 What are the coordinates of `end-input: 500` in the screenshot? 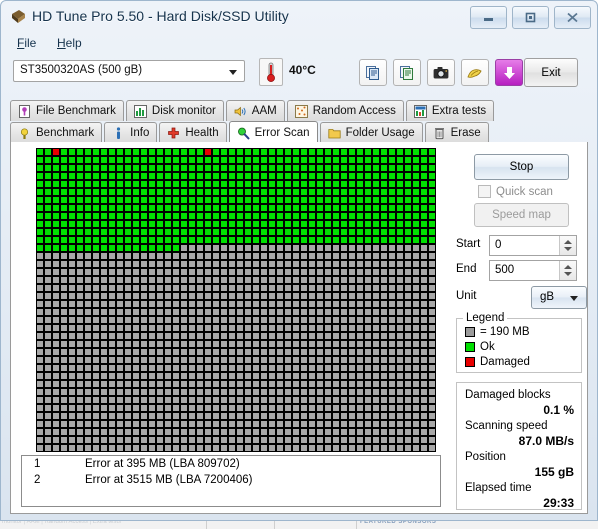 It's located at (533, 270).